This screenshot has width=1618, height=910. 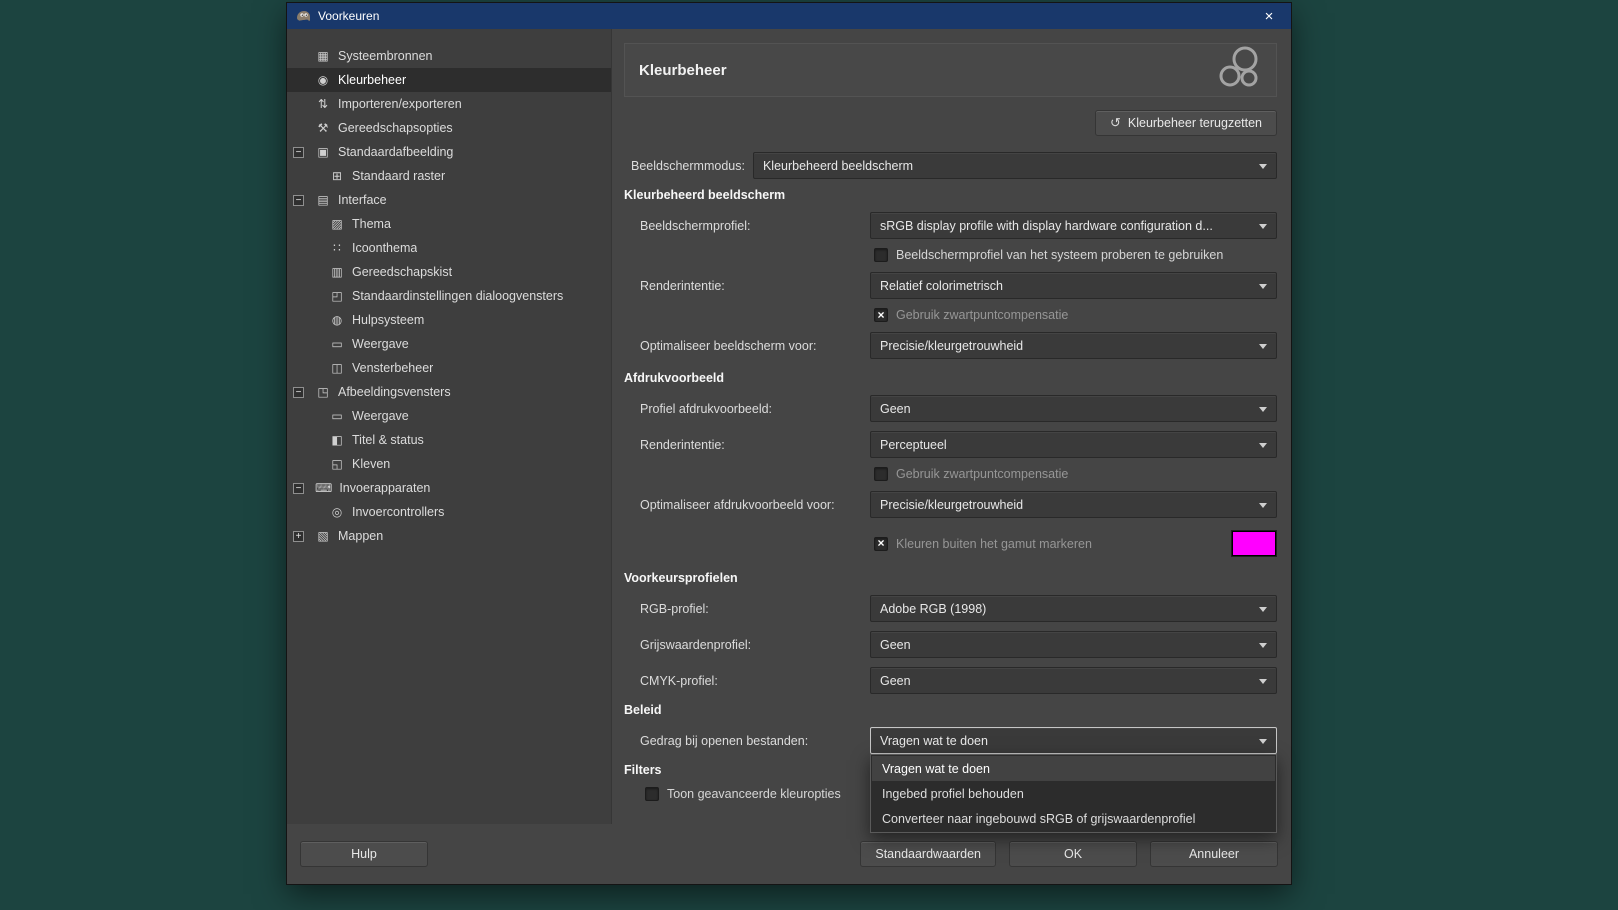 I want to click on rgb-profile-value: Adobe RGB (1998), so click(x=933, y=608).